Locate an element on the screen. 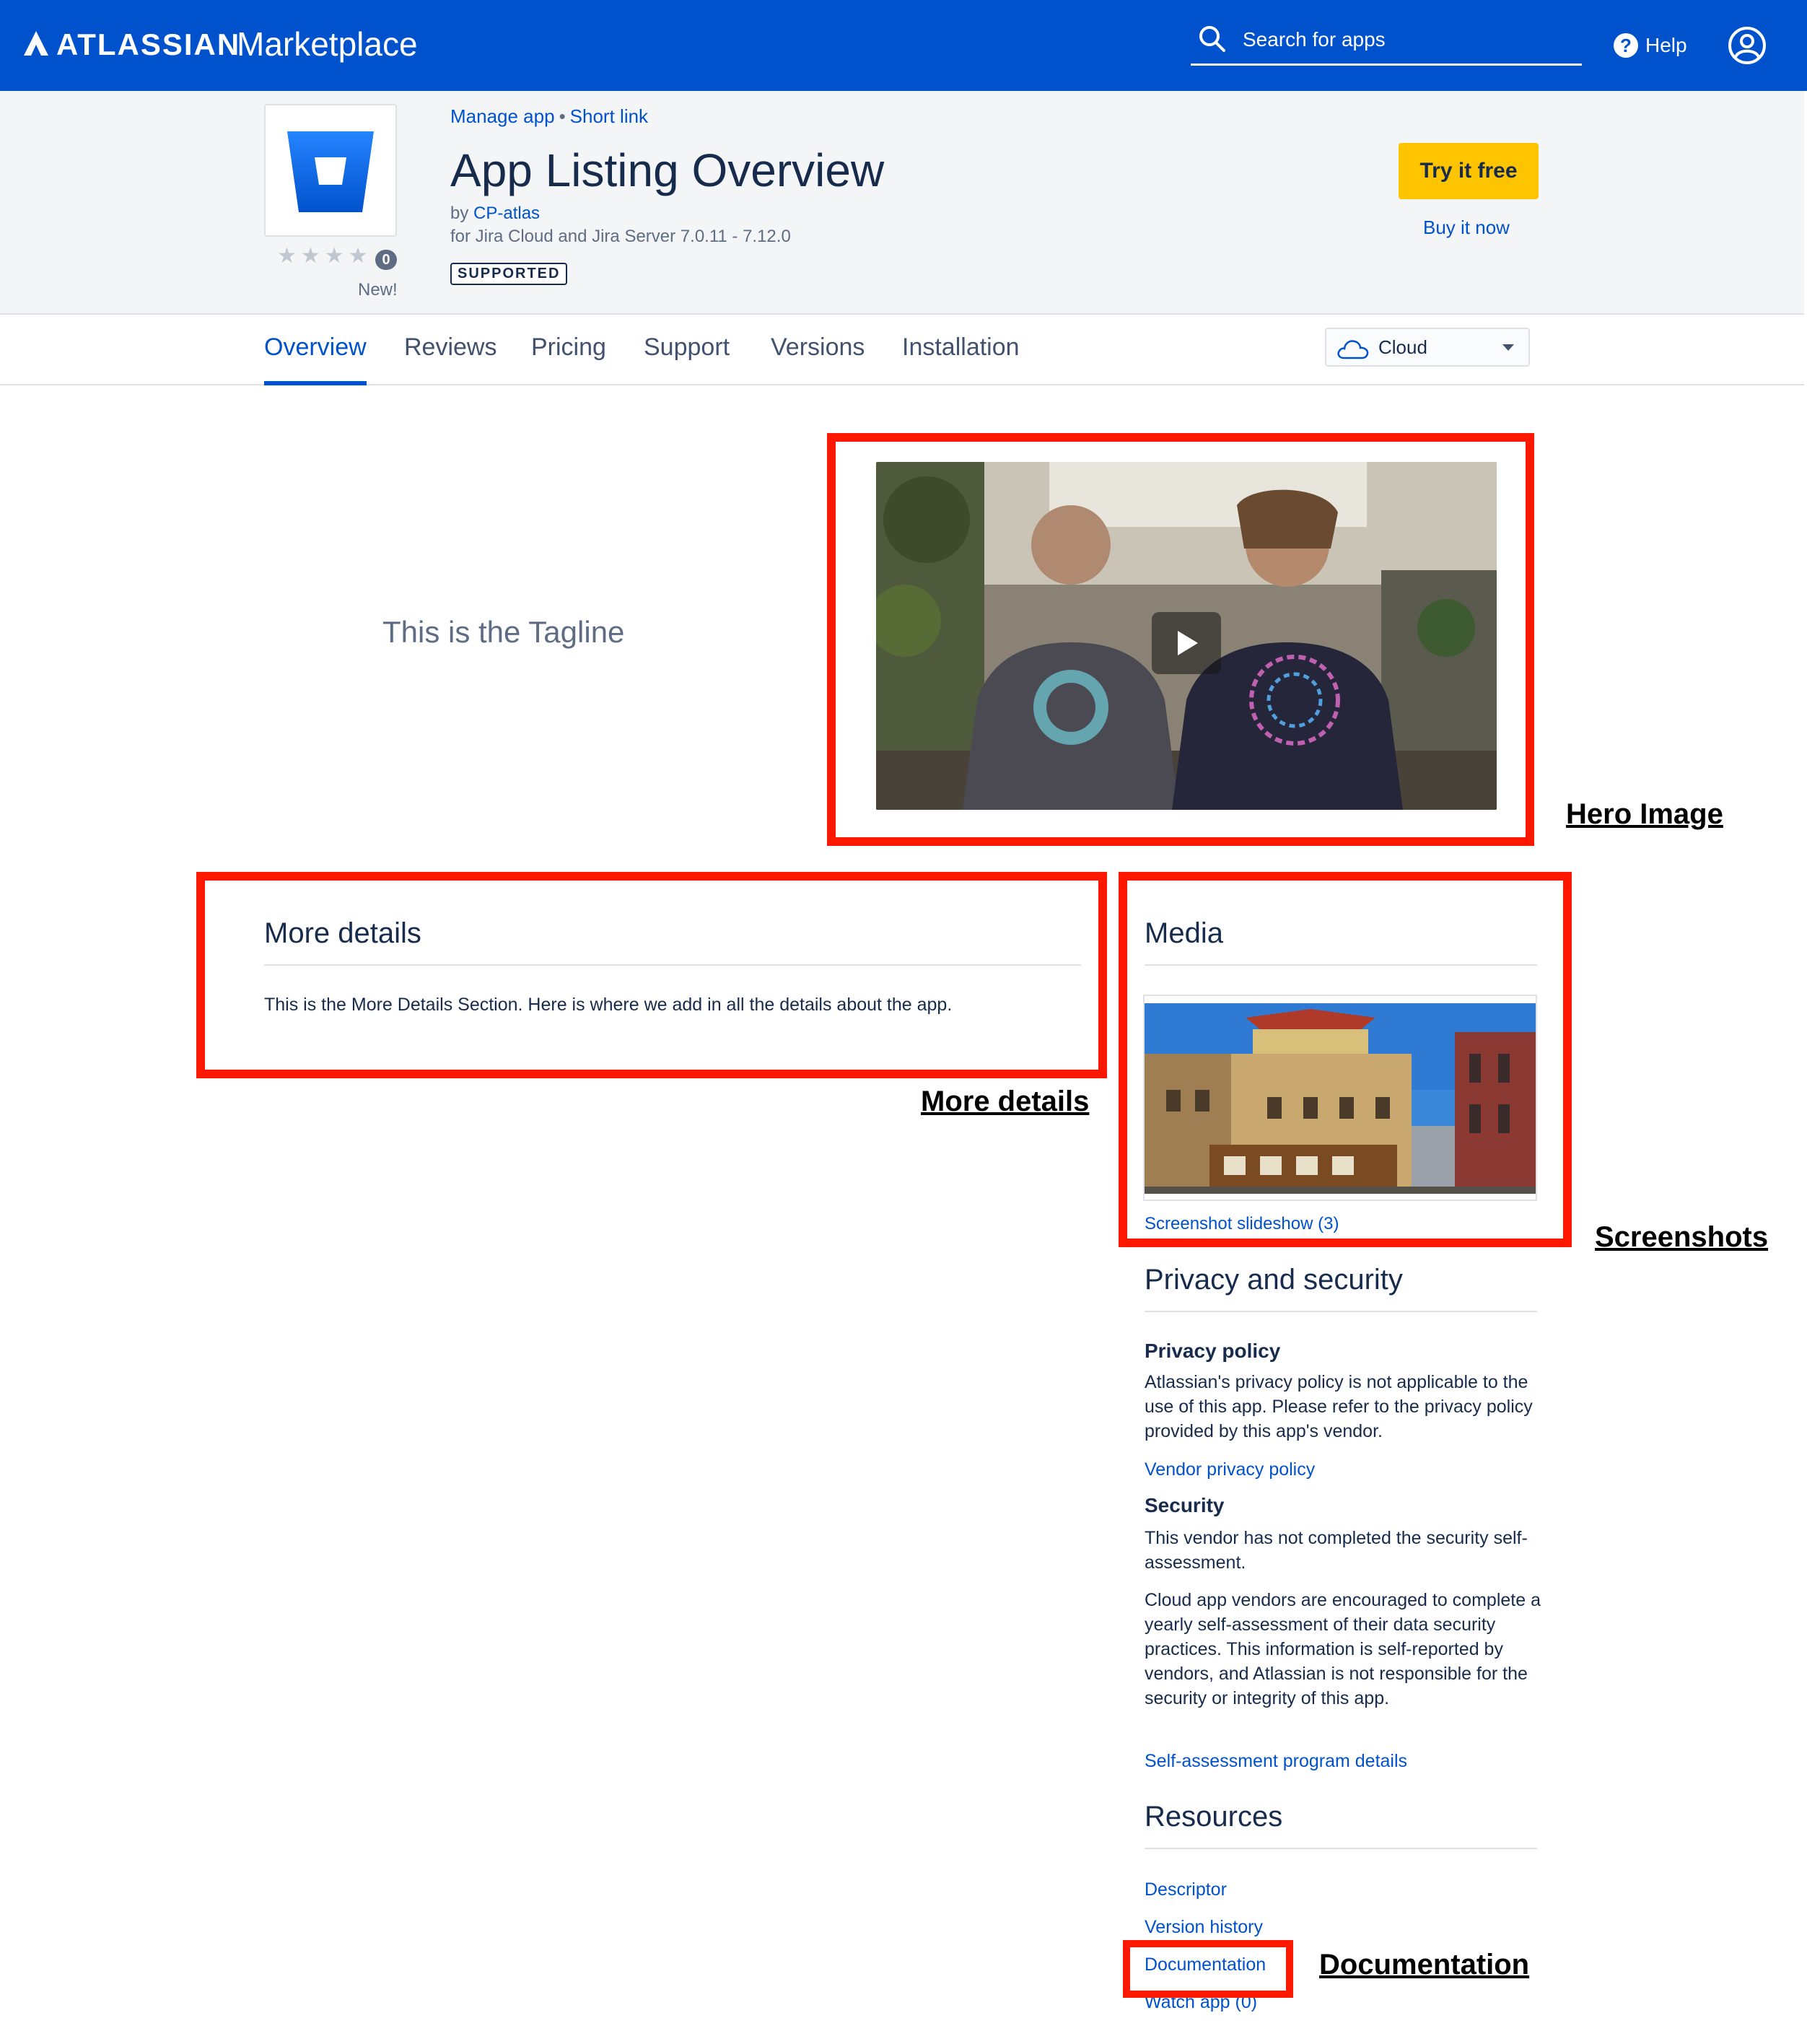 Image resolution: width=1807 pixels, height=2044 pixels. bitbucket-bucket-icon is located at coordinates (331, 171).